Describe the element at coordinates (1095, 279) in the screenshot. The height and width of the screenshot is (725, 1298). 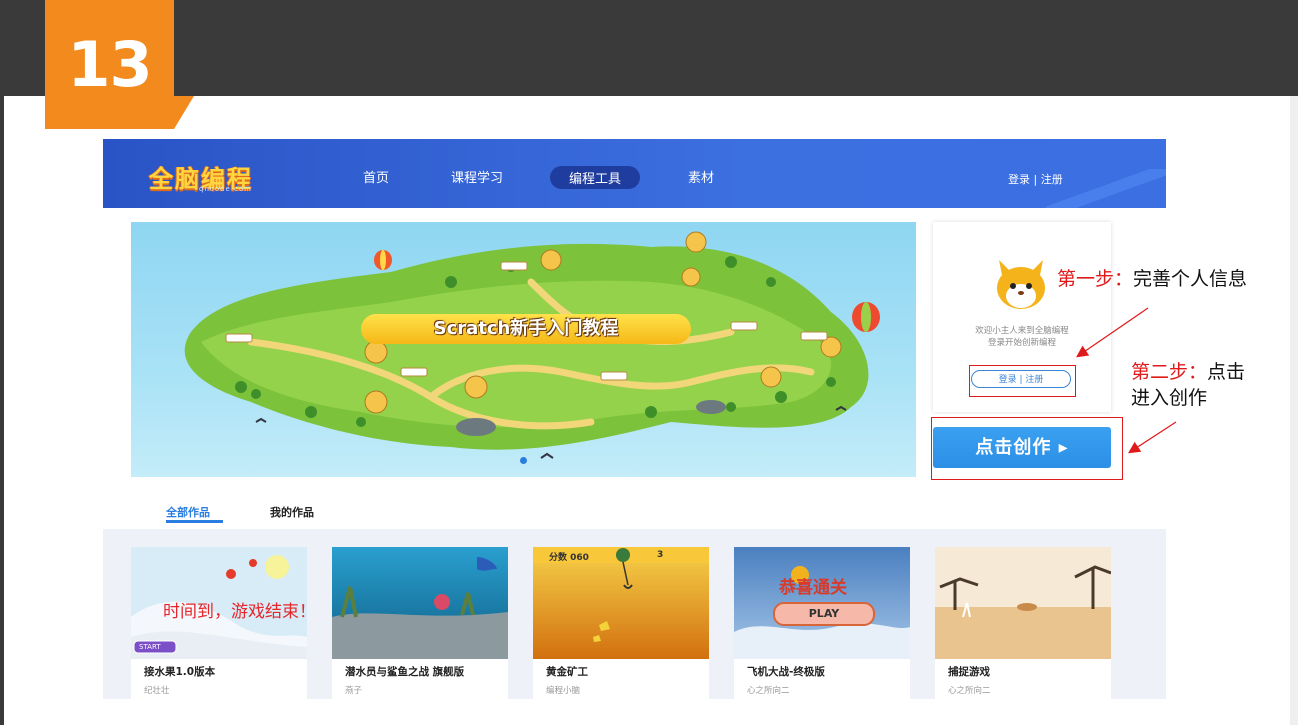
I see `annotation-step-1-label: 第一步：` at that location.